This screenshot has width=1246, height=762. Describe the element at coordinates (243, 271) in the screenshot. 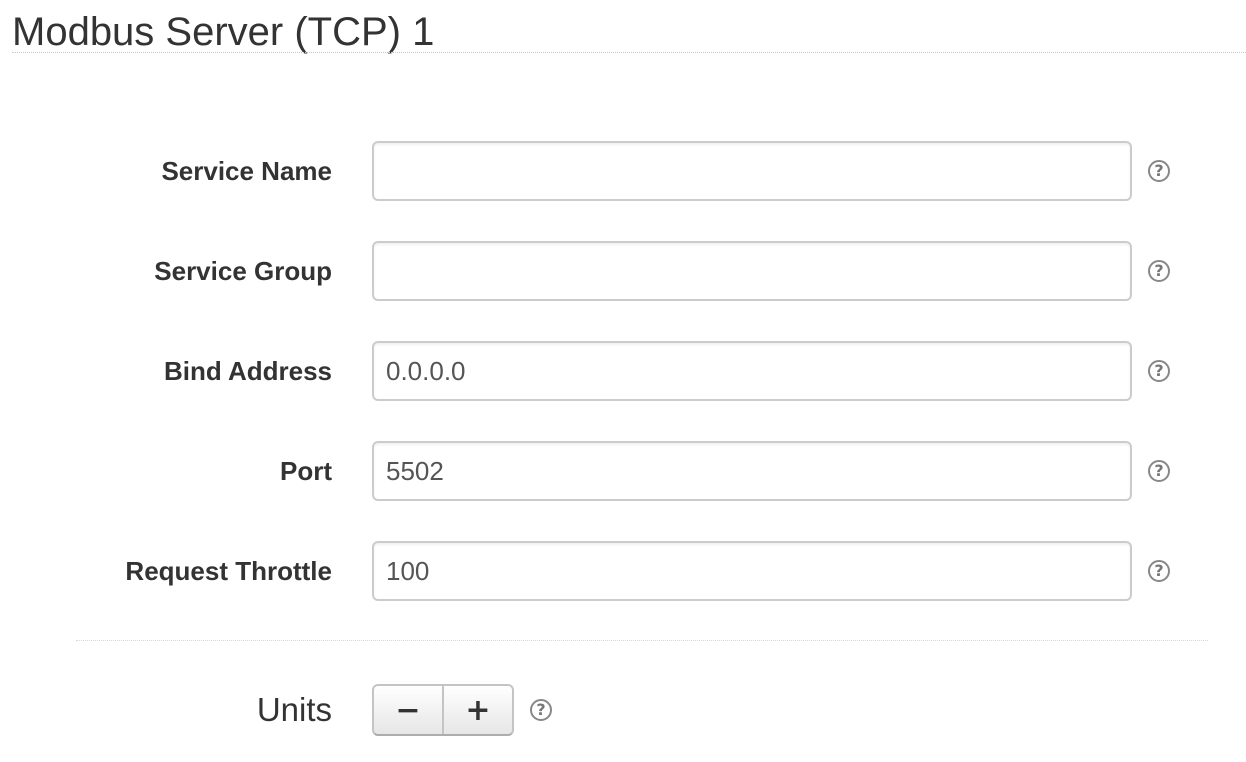

I see `service-group-label: Service Group` at that location.